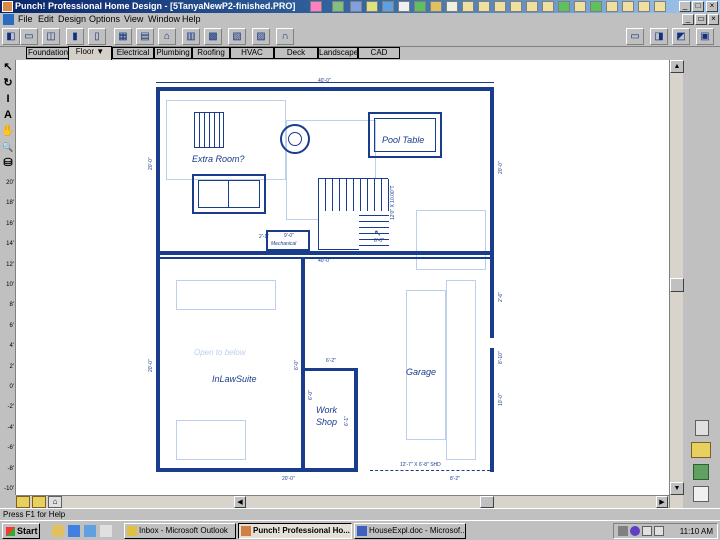 The width and height of the screenshot is (720, 540). I want to click on menu-help: Help, so click(191, 19).